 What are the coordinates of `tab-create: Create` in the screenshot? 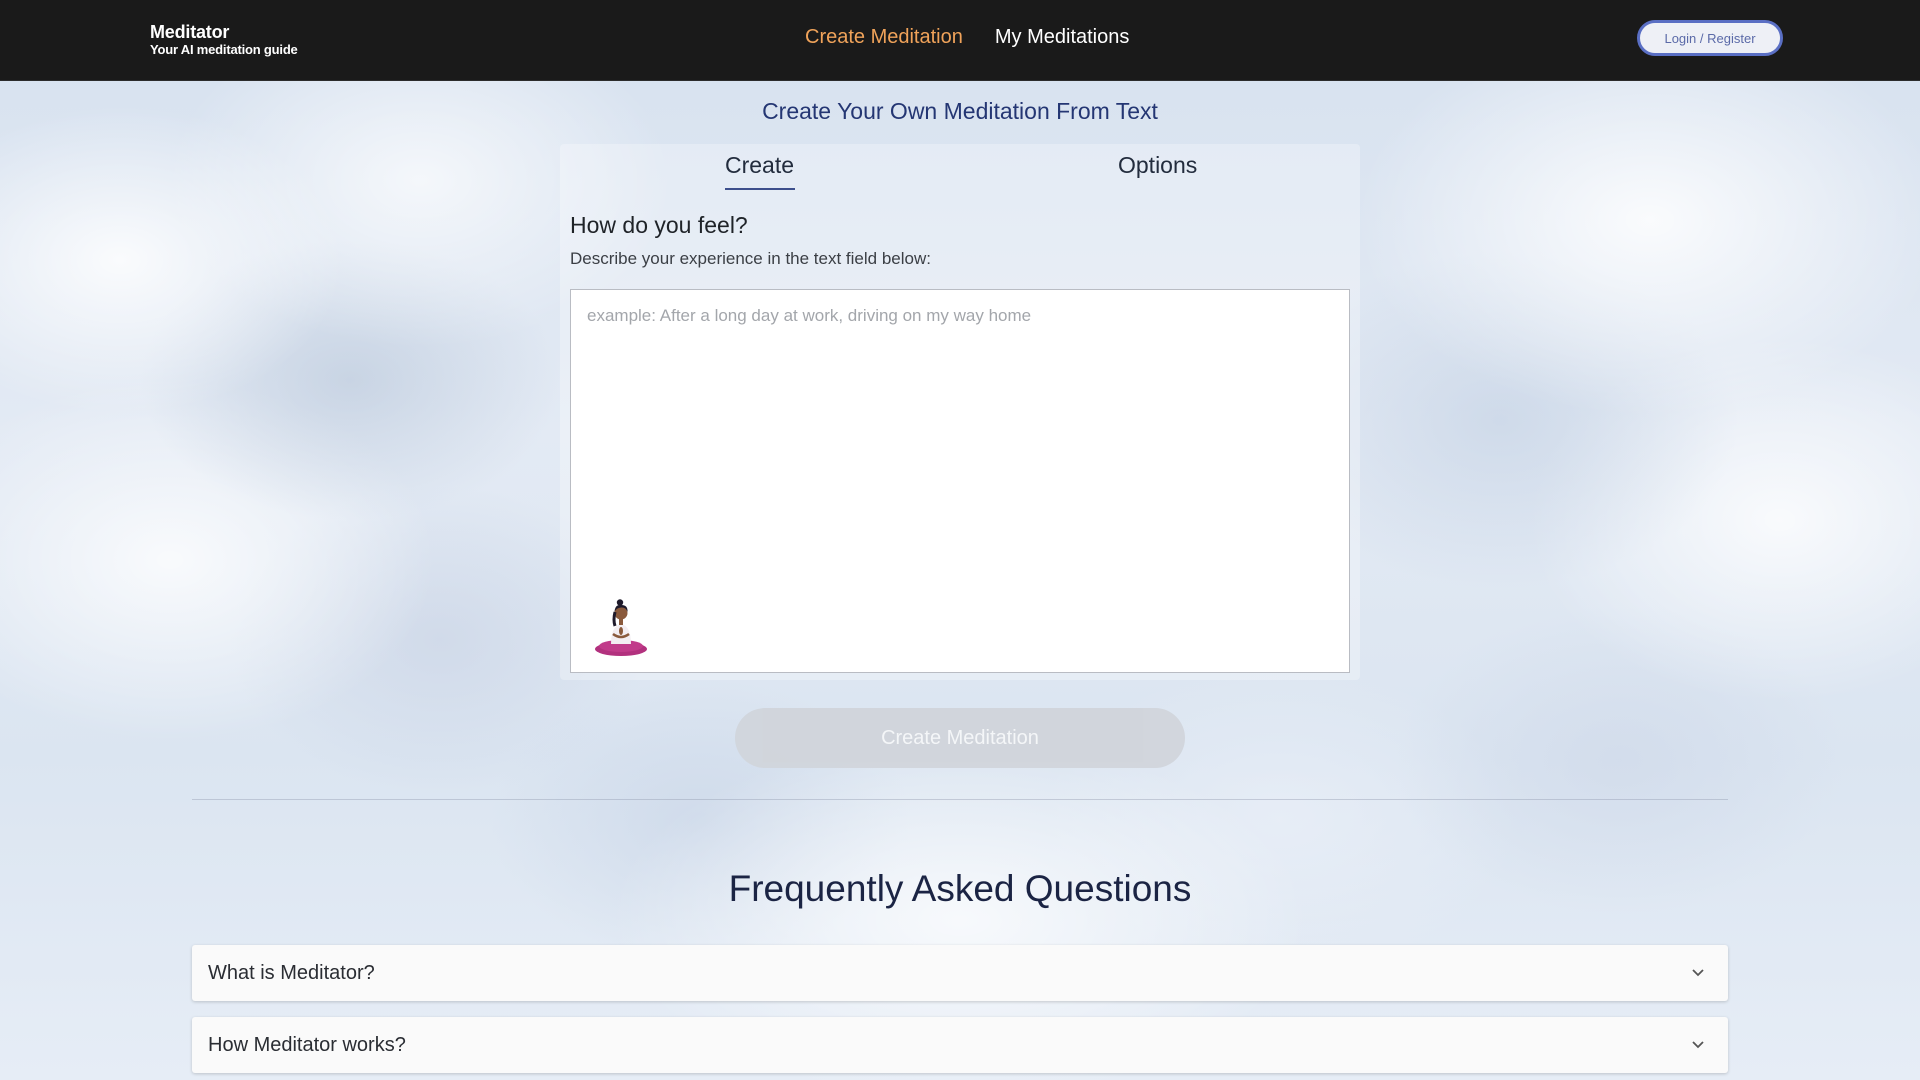 It's located at (759, 165).